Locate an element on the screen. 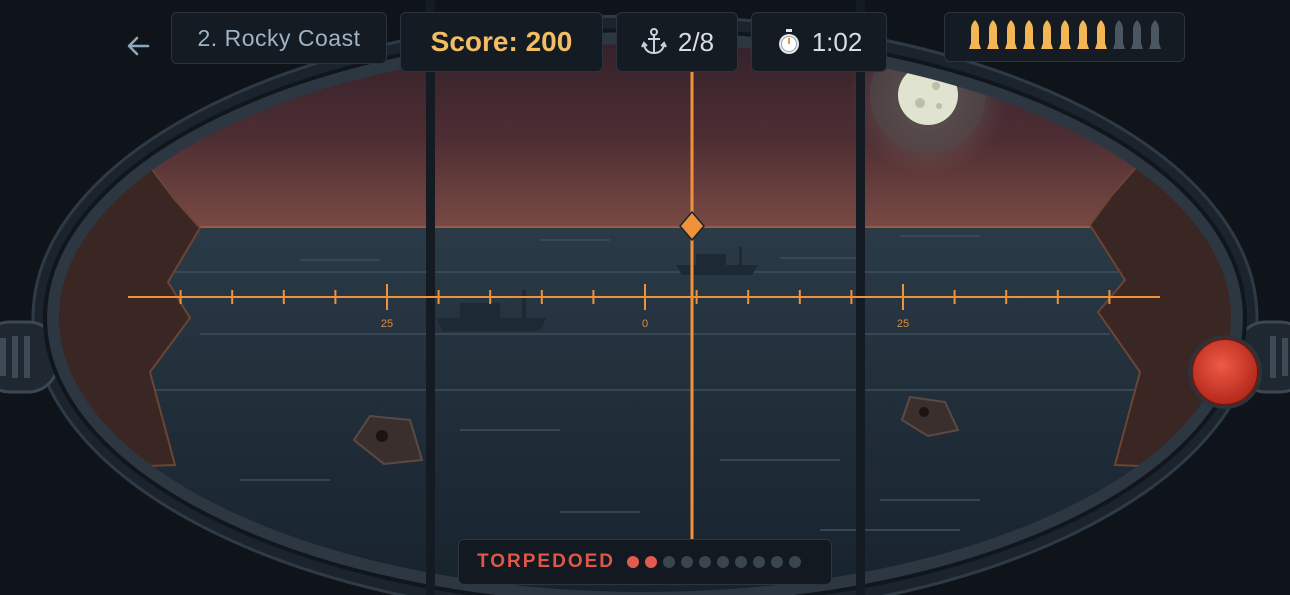 The height and width of the screenshot is (595, 1290). back-button is located at coordinates (138, 46).